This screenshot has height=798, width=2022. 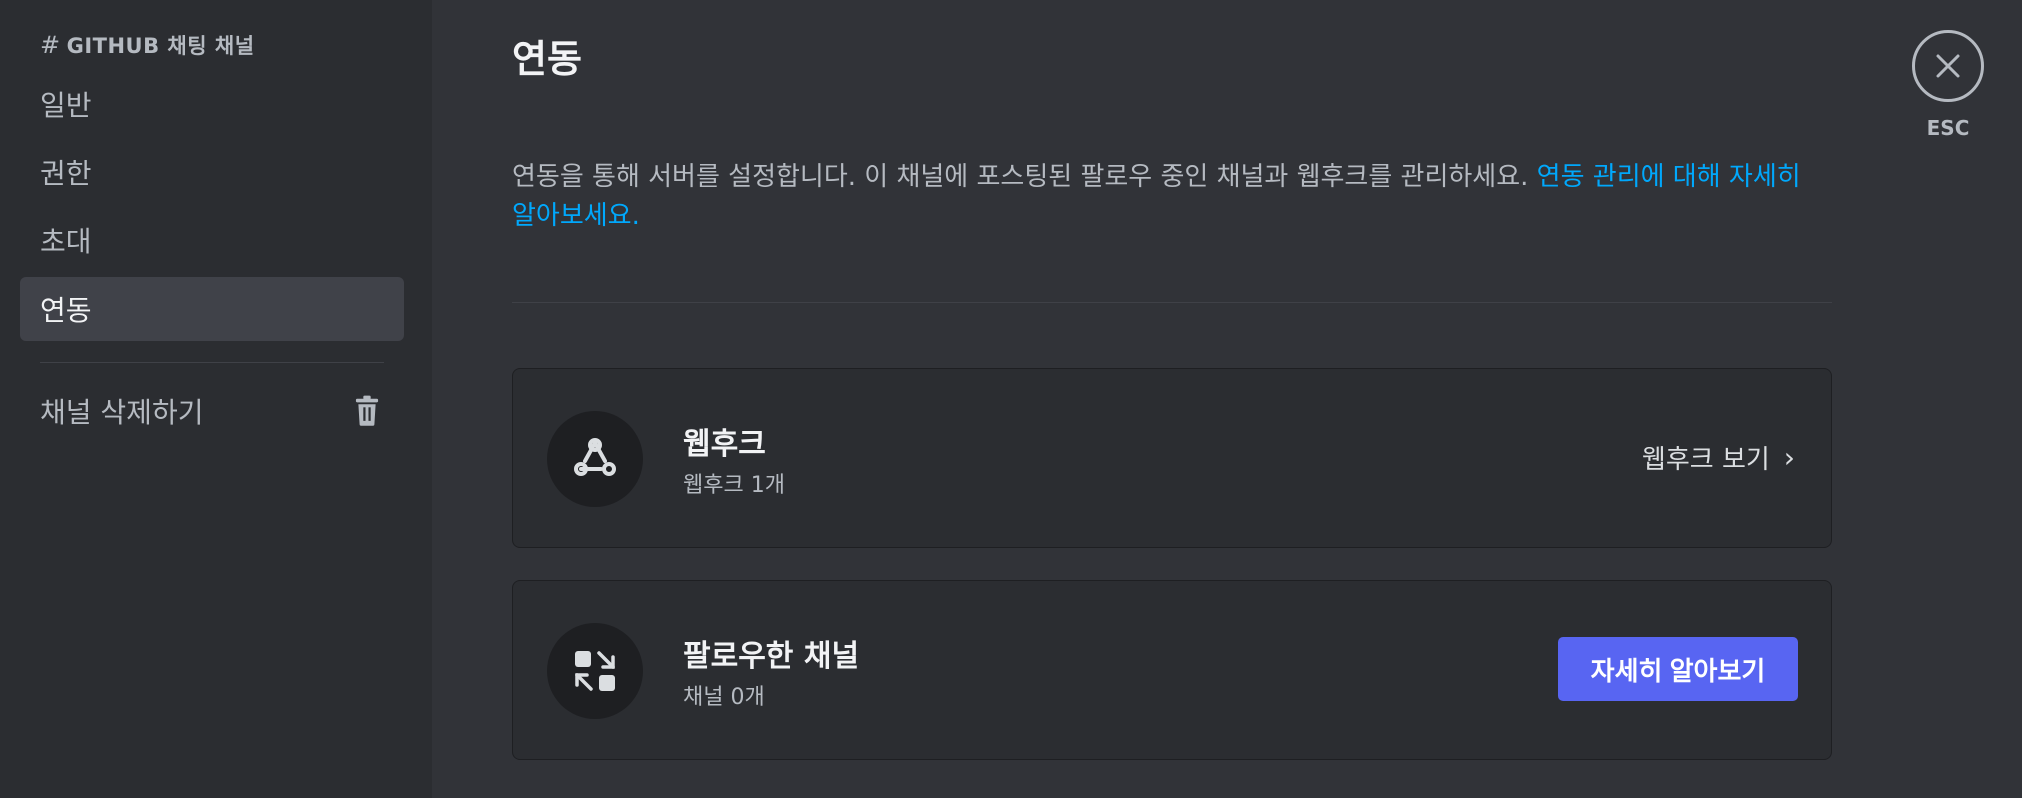 I want to click on channel-name: GITHUB 채팅 채널, so click(x=160, y=46).